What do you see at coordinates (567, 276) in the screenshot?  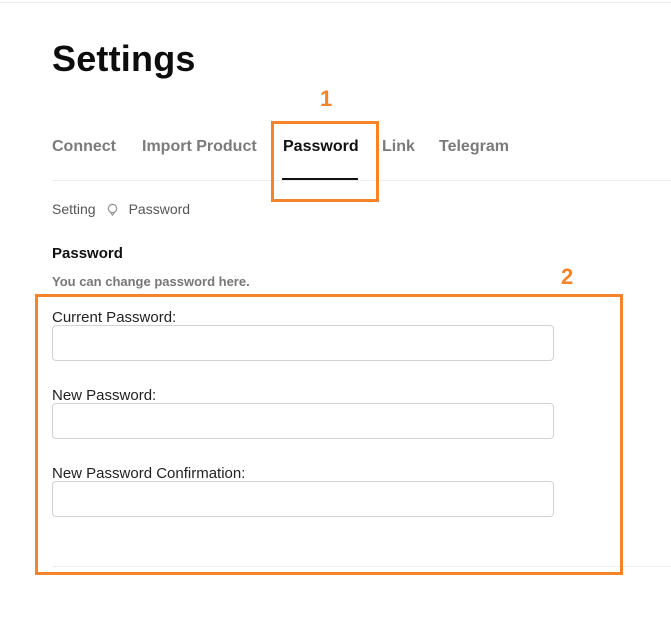 I see `annotation-marker-2: 2` at bounding box center [567, 276].